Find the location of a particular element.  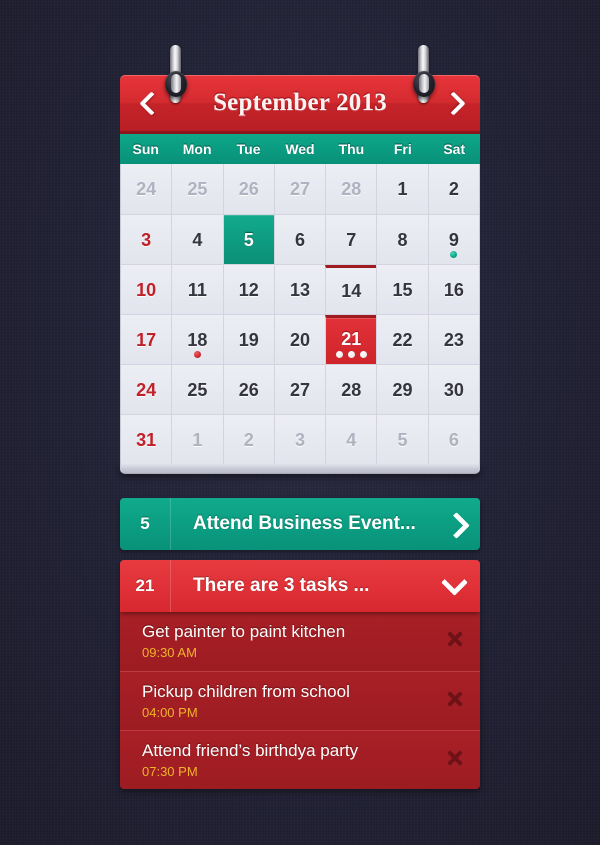

calendar-day-number: 23 is located at coordinates (453, 339).